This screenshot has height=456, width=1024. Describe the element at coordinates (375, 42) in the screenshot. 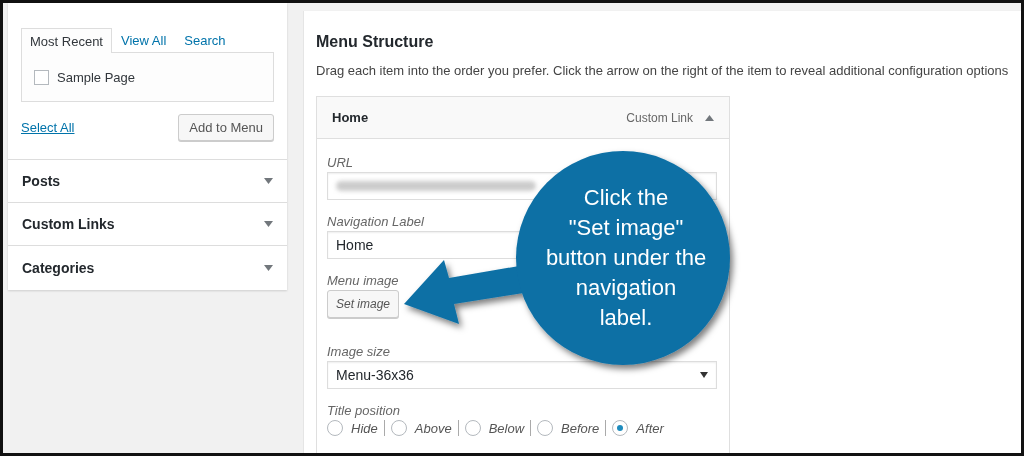

I see `section-heading: Menu Structure` at that location.